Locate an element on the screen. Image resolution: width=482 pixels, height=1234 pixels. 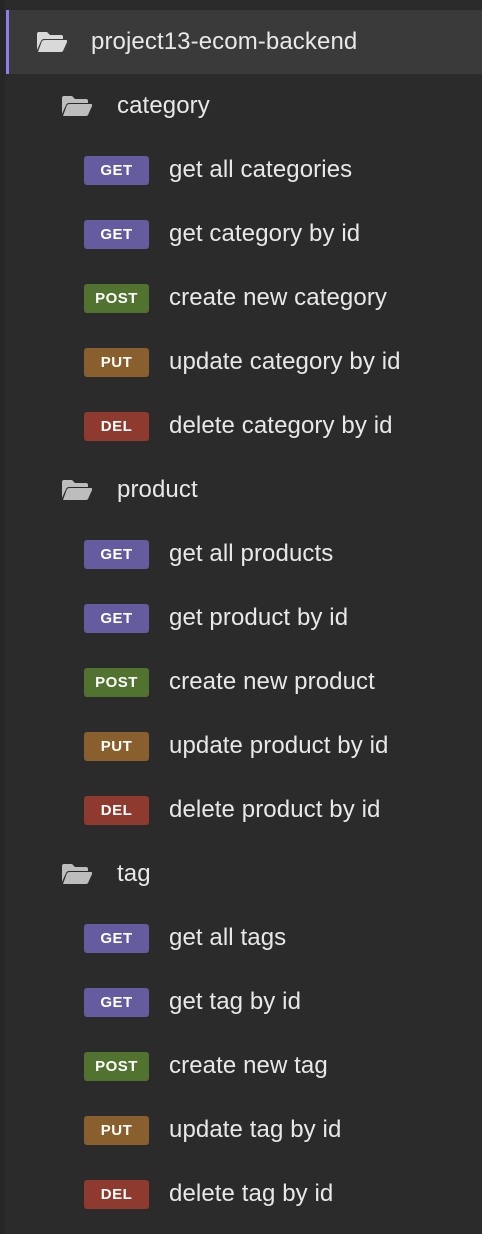
request-name: create new tag is located at coordinates (248, 1065).